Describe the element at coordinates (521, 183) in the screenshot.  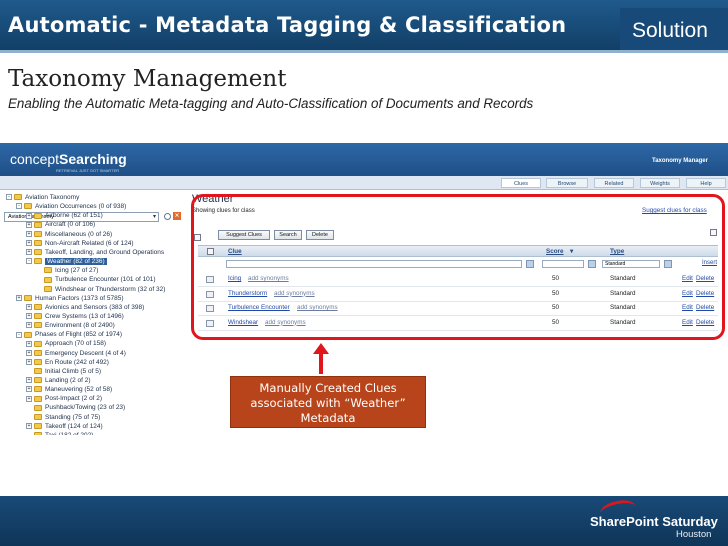
I see `tab-clues: Clues` at that location.